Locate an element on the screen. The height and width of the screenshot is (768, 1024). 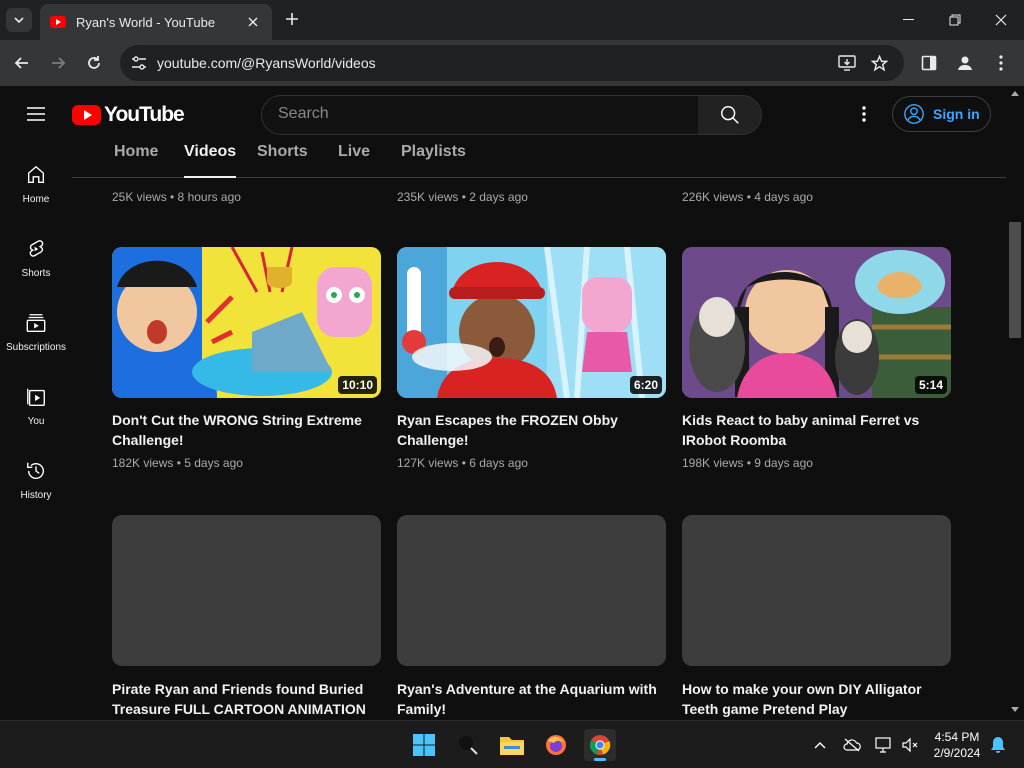
guide-sidebar: Home Shorts Subscriptions You History is located at coordinates (36, 431).